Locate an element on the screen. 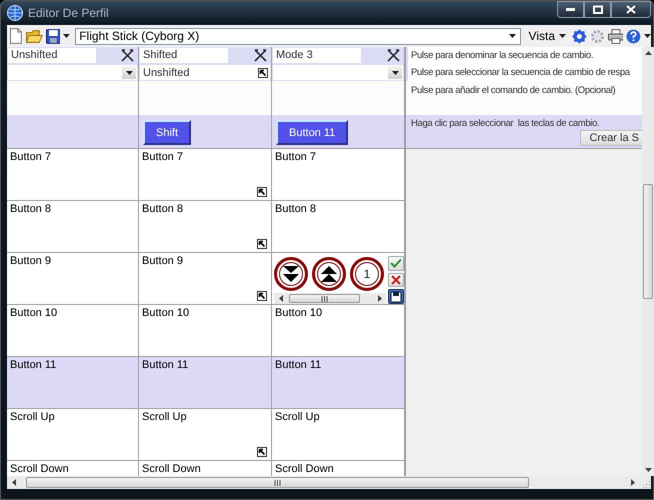 This screenshot has height=500, width=654. view-menu: Vista is located at coordinates (548, 36).